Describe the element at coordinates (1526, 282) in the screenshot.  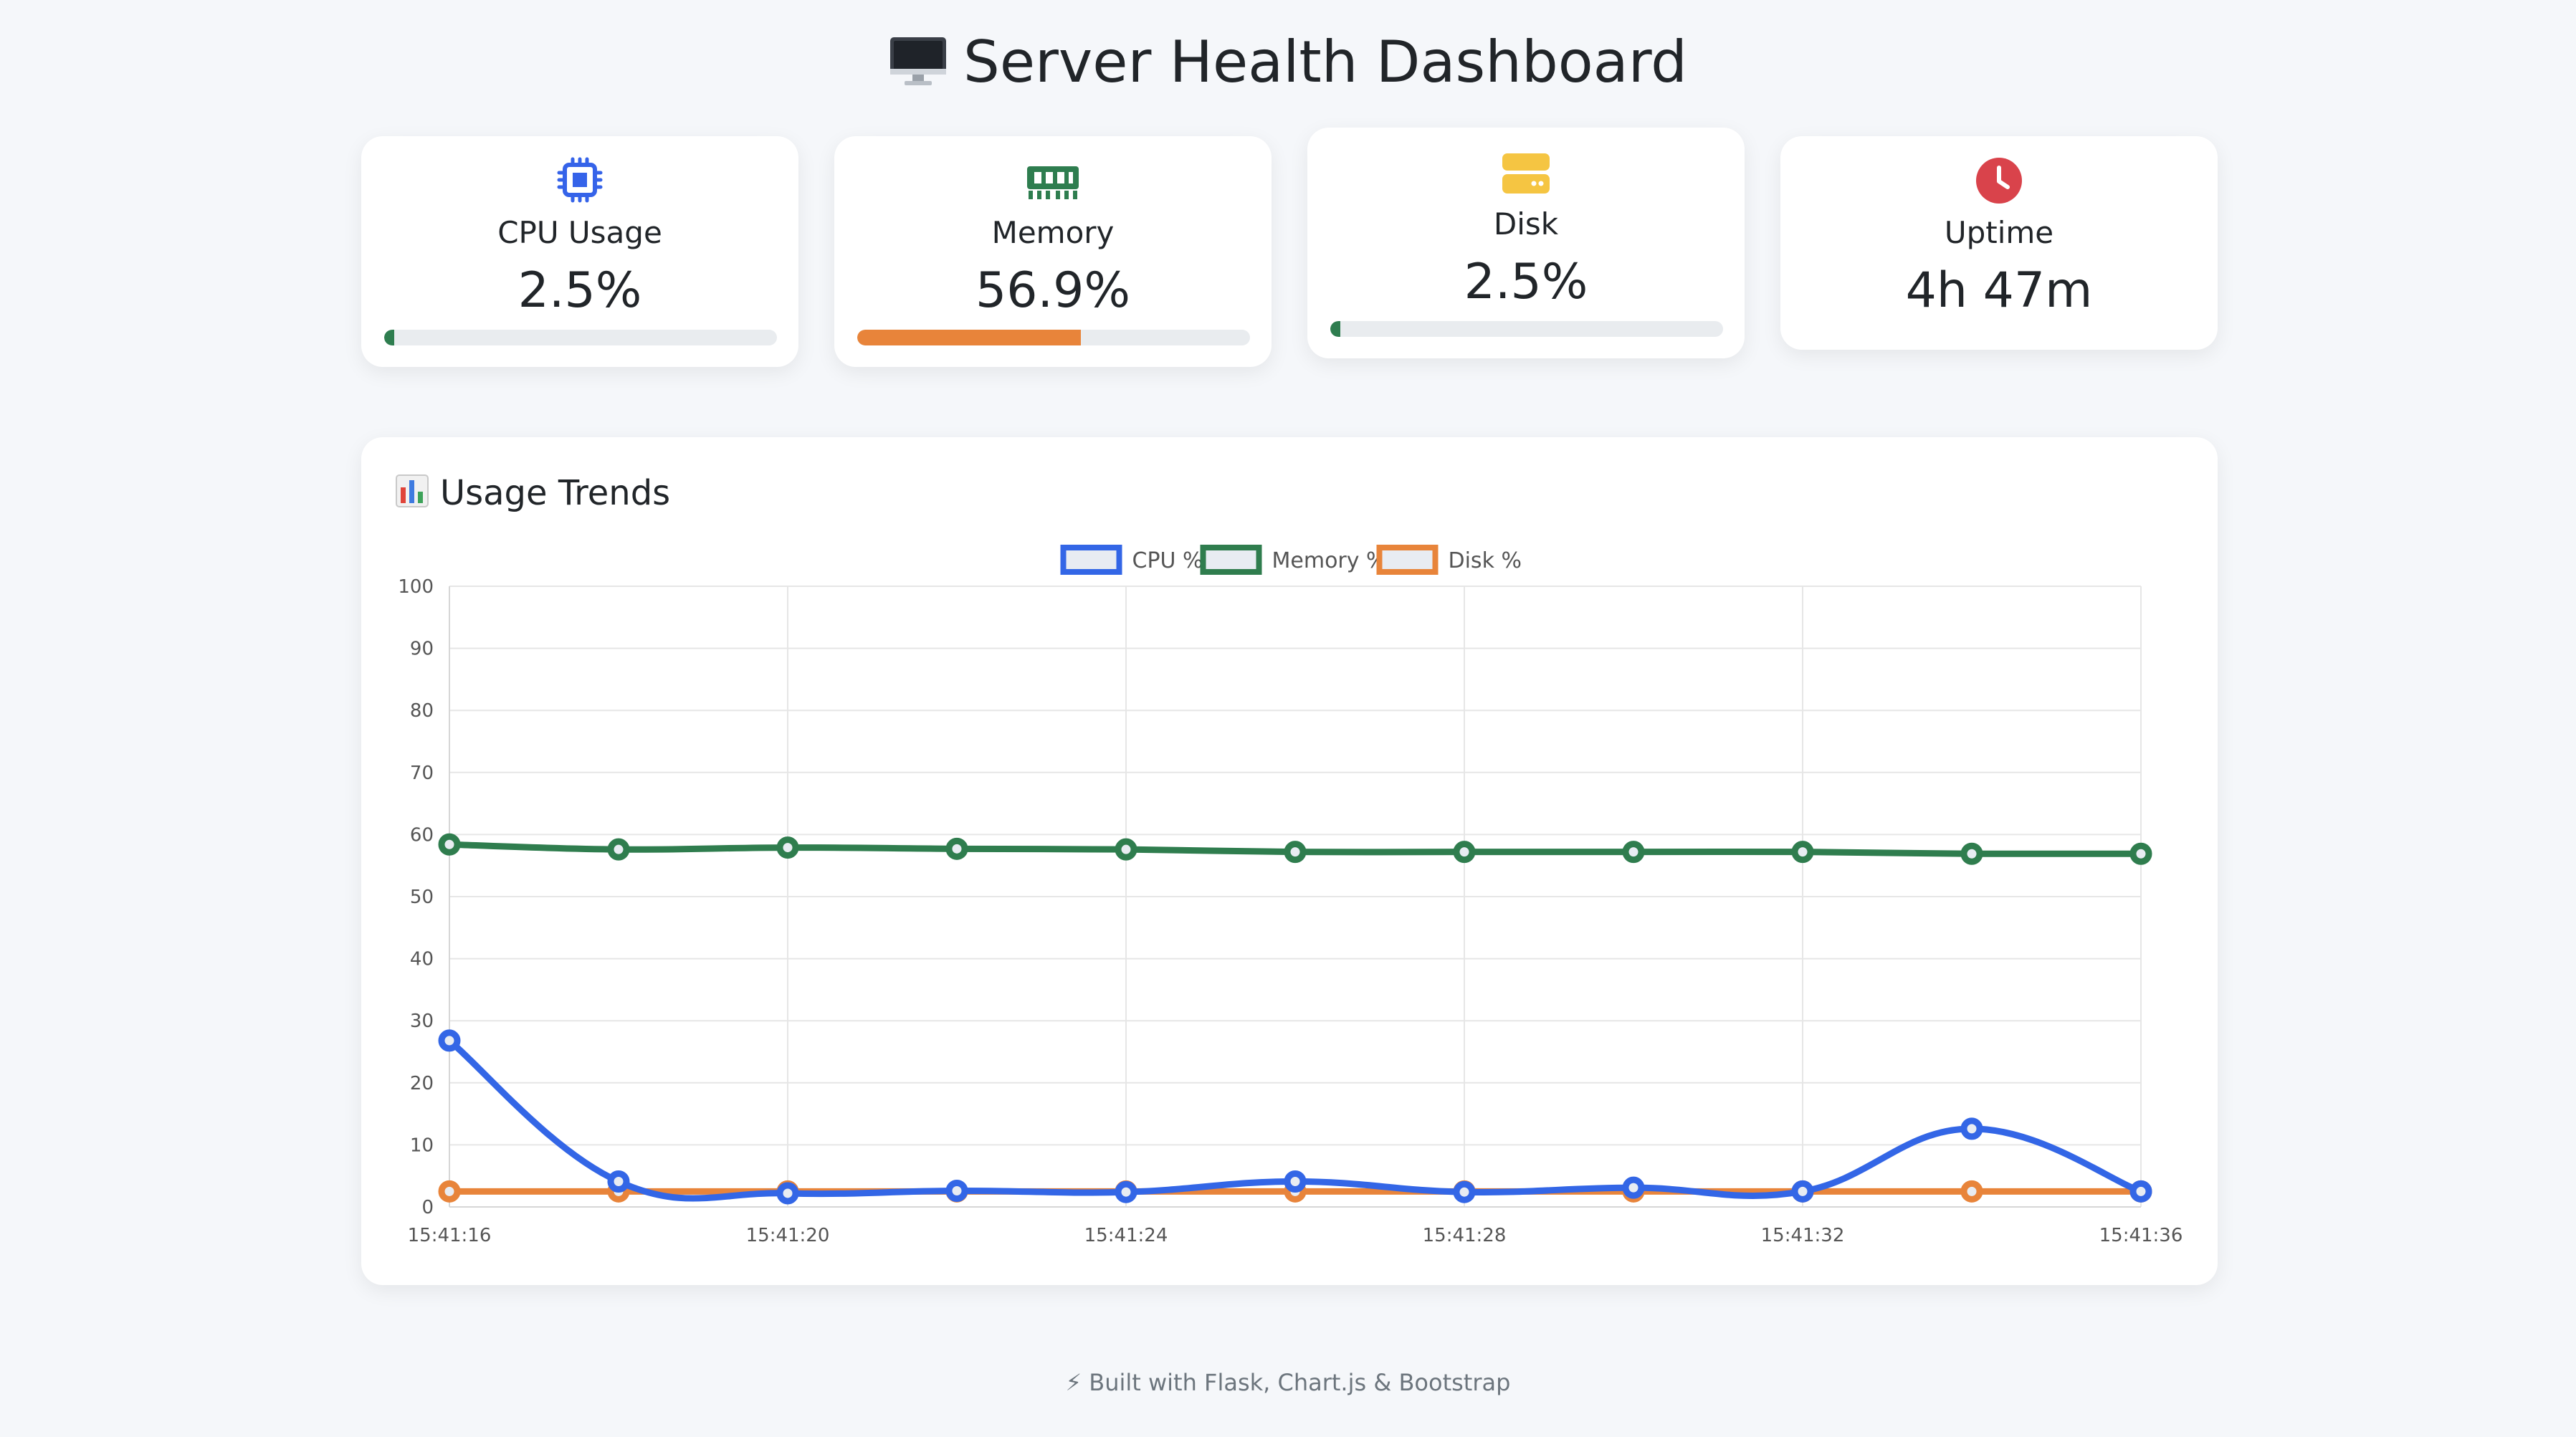
I see `disk-value: 2.5%` at that location.